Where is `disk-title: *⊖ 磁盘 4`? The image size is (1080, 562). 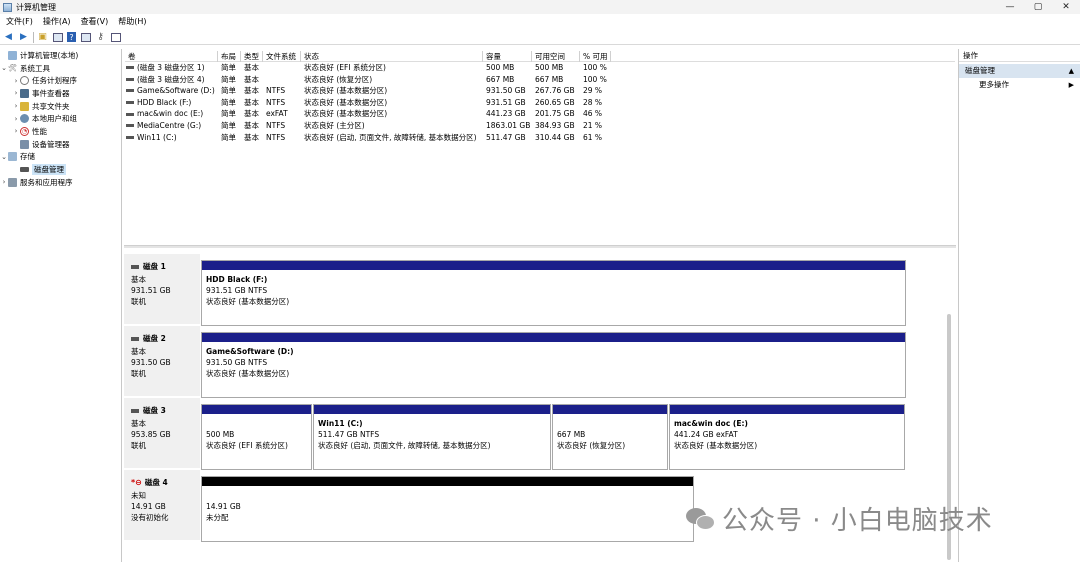 disk-title: *⊖ 磁盘 4 is located at coordinates (165, 482).